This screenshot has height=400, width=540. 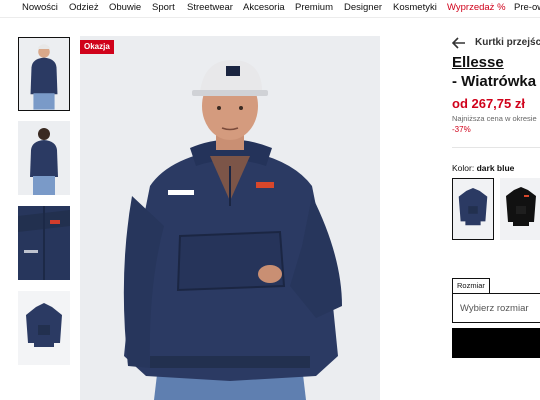 What do you see at coordinates (415, 7) in the screenshot?
I see `nav-item-kosmetyki: Kosmetyki` at bounding box center [415, 7].